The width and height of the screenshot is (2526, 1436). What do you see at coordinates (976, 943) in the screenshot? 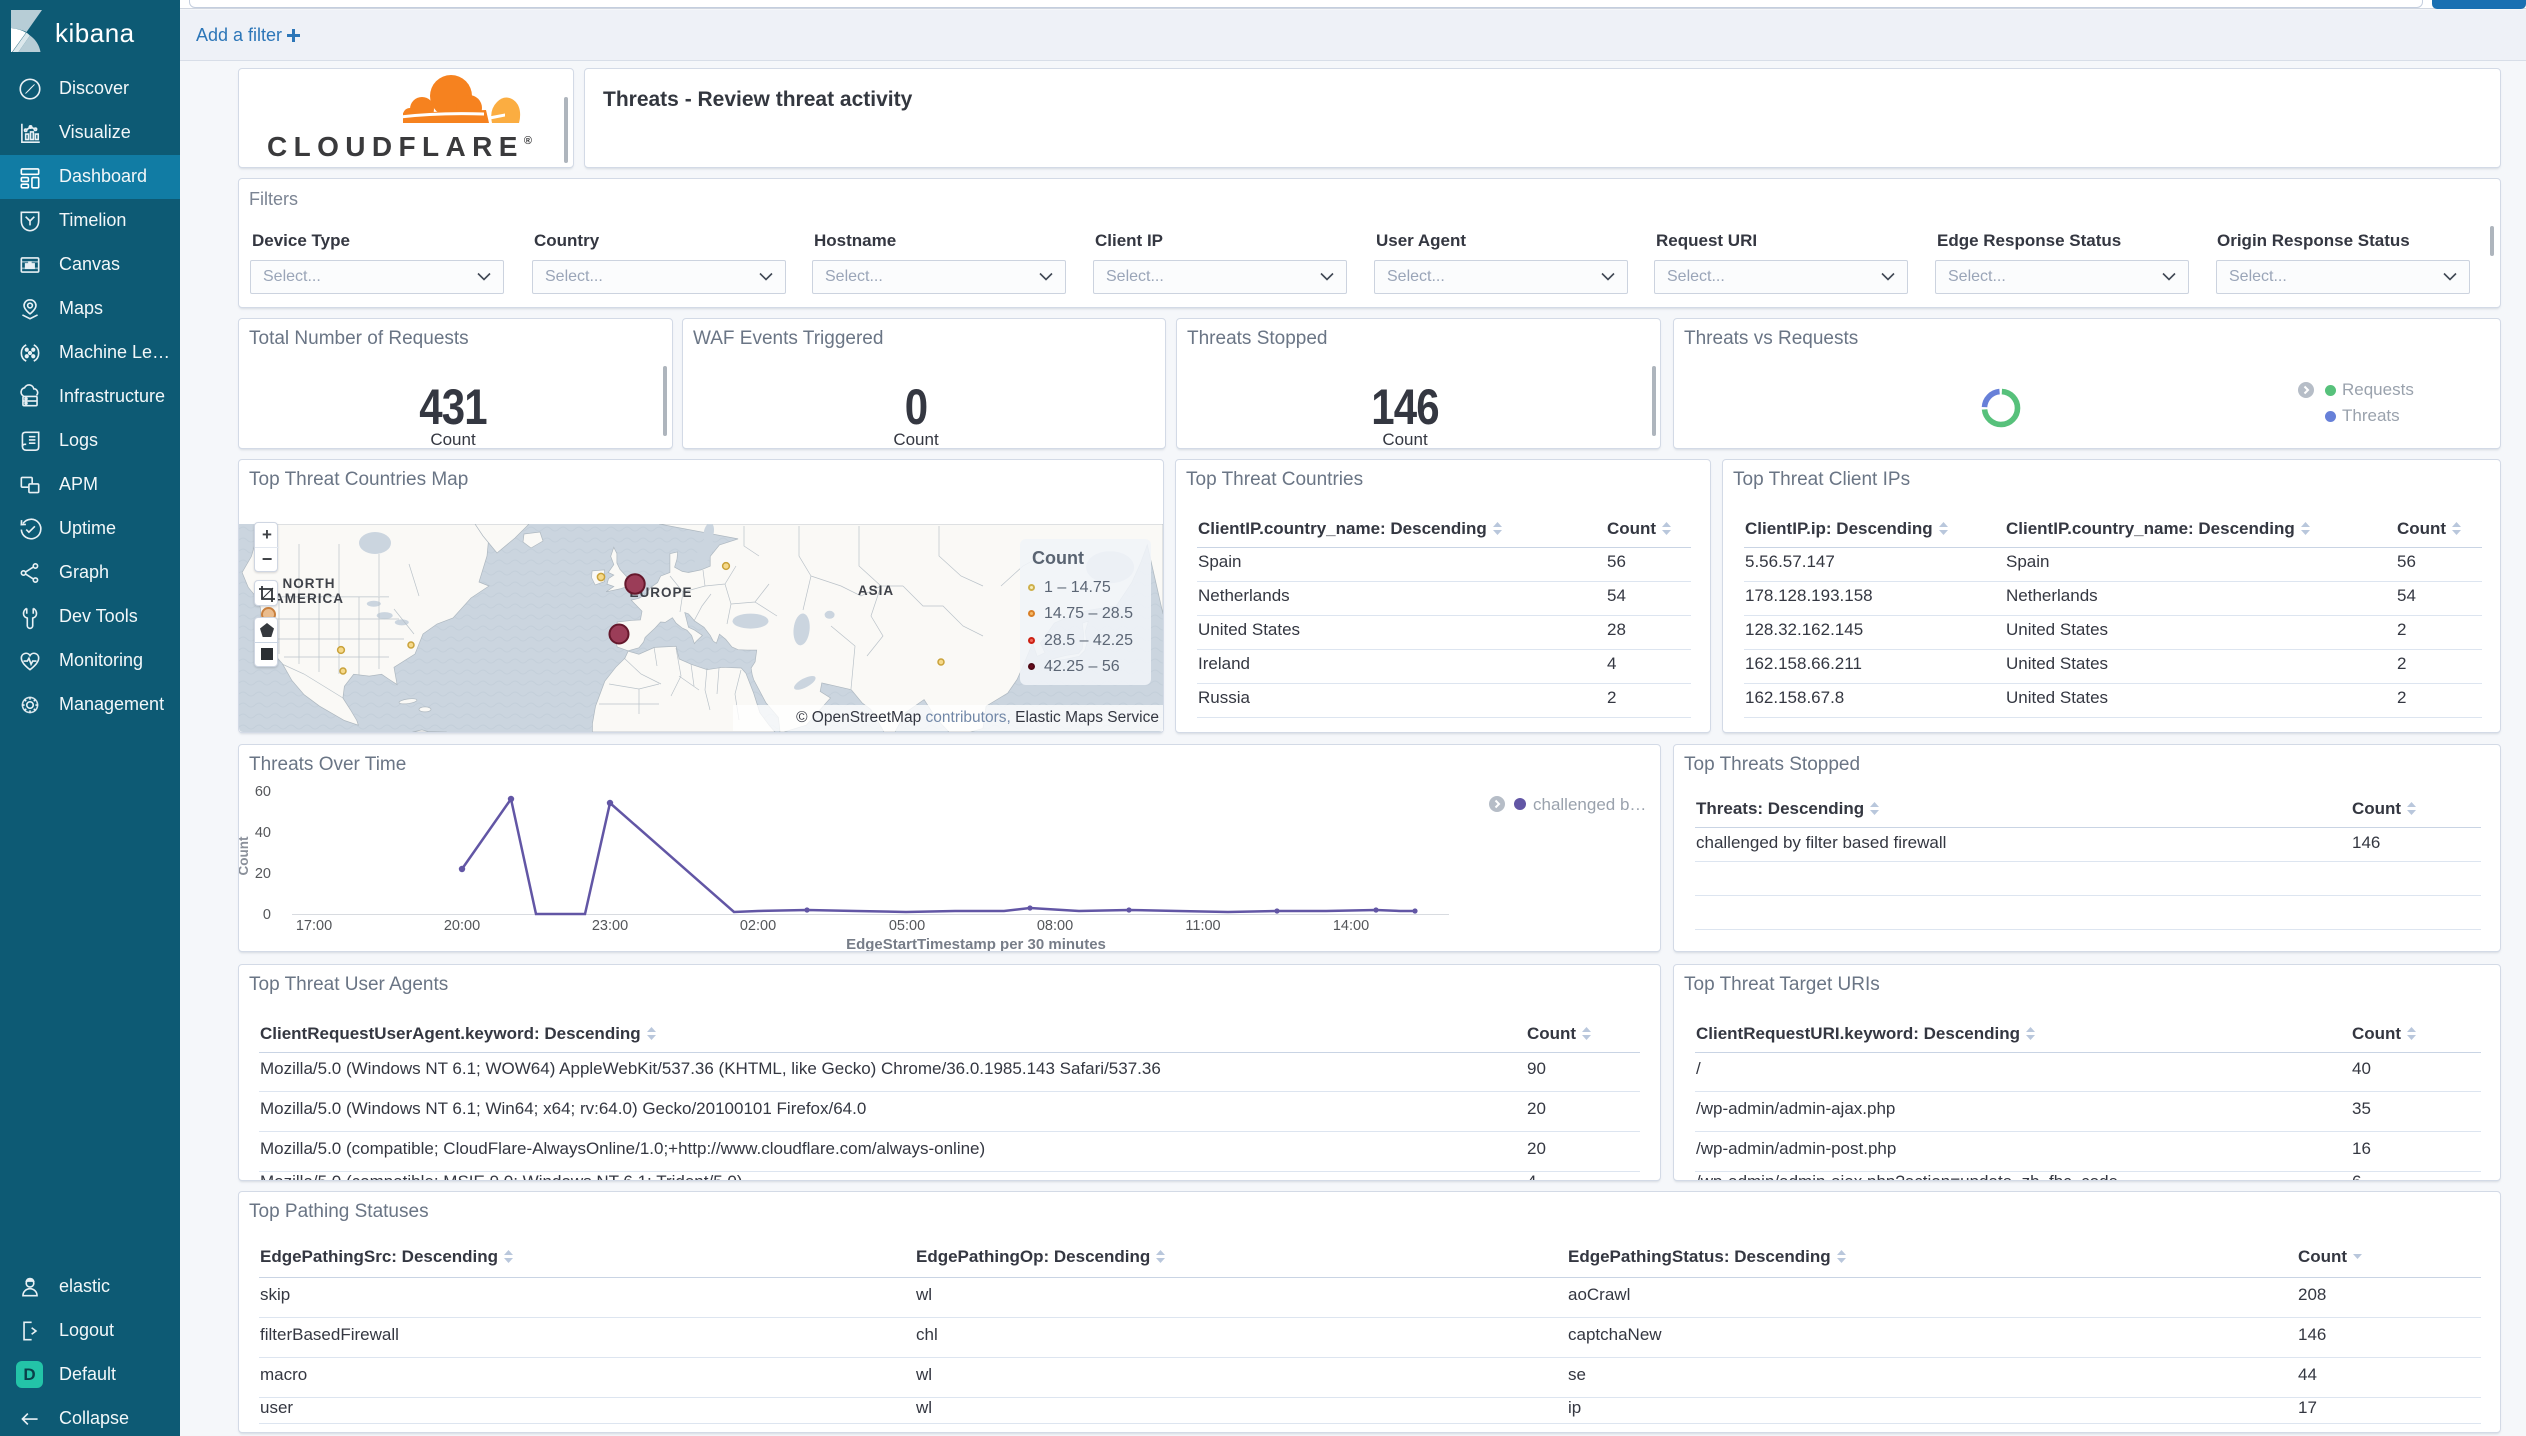
I see `svg-text:EdgeStartTimestamp per 30 minu: EdgeStartTimestamp per 30 minutes` at bounding box center [976, 943].